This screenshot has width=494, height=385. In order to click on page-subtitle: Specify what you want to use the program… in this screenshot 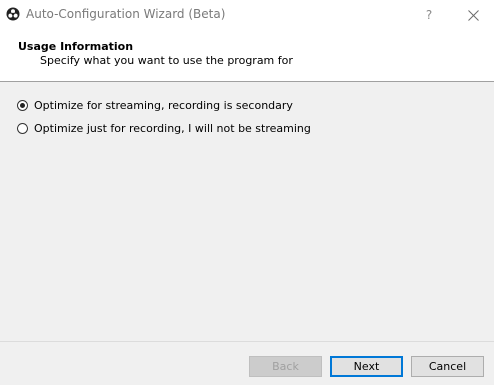, I will do `click(166, 60)`.